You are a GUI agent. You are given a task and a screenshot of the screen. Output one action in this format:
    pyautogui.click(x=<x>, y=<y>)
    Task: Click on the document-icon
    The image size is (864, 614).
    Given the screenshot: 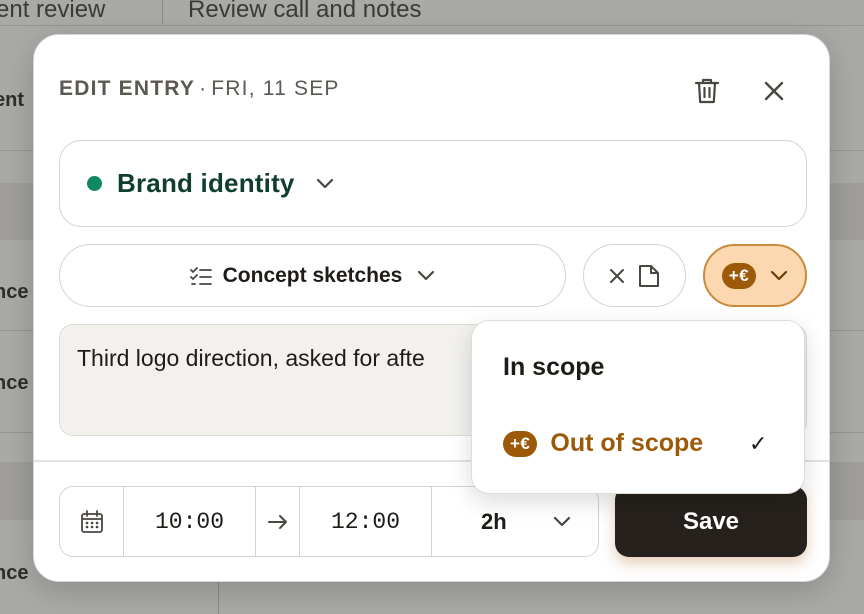 What is the action you would take?
    pyautogui.click(x=648, y=275)
    